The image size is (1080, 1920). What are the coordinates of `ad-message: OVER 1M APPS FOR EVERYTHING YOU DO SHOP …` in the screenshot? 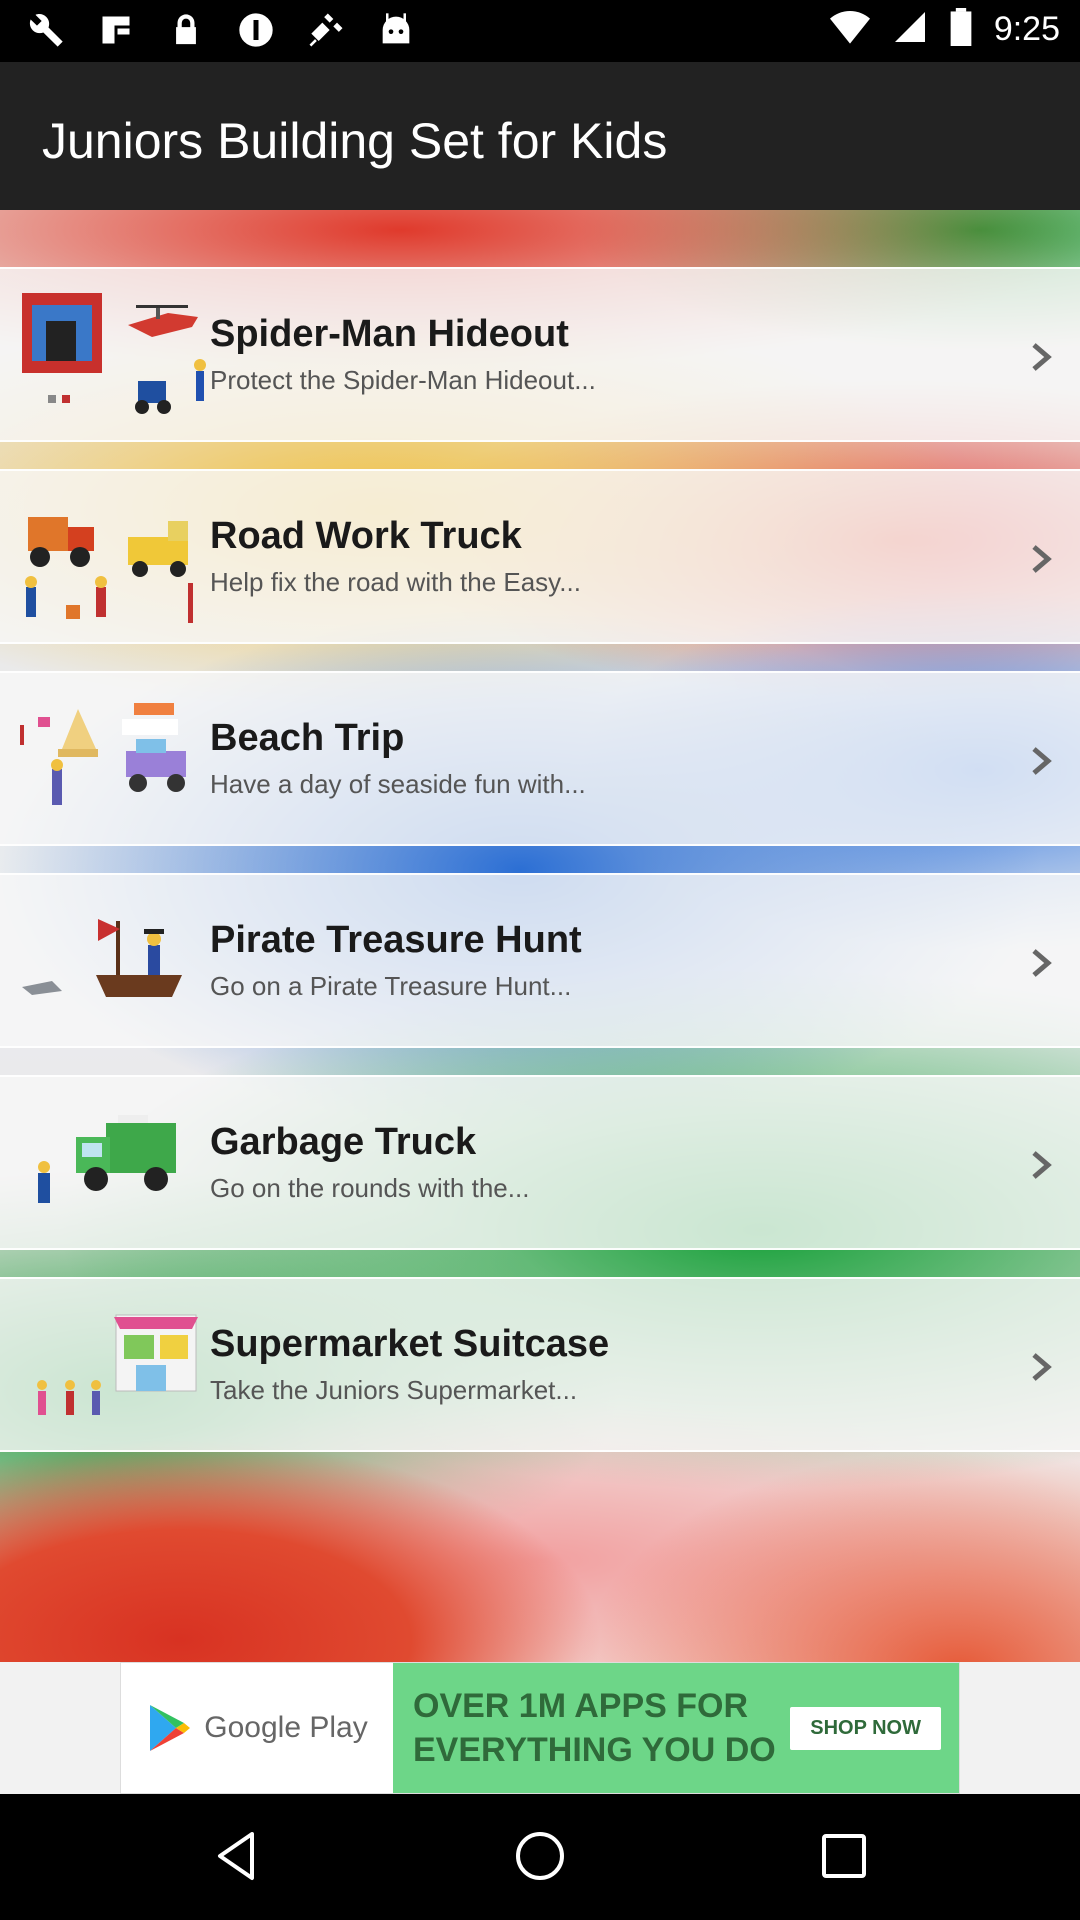 It's located at (676, 1728).